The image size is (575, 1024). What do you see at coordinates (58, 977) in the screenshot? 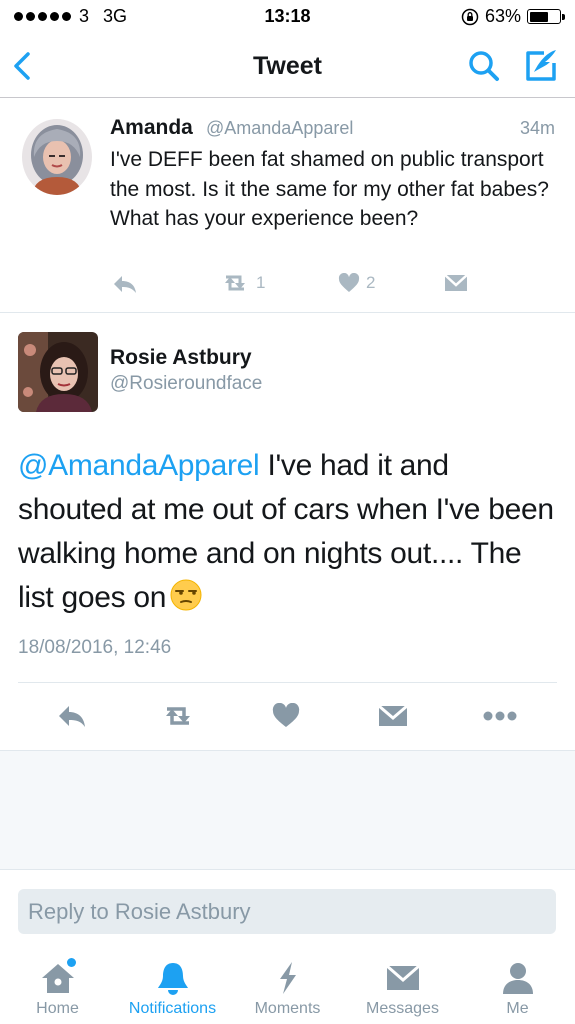
I see `home-icon-wrap` at bounding box center [58, 977].